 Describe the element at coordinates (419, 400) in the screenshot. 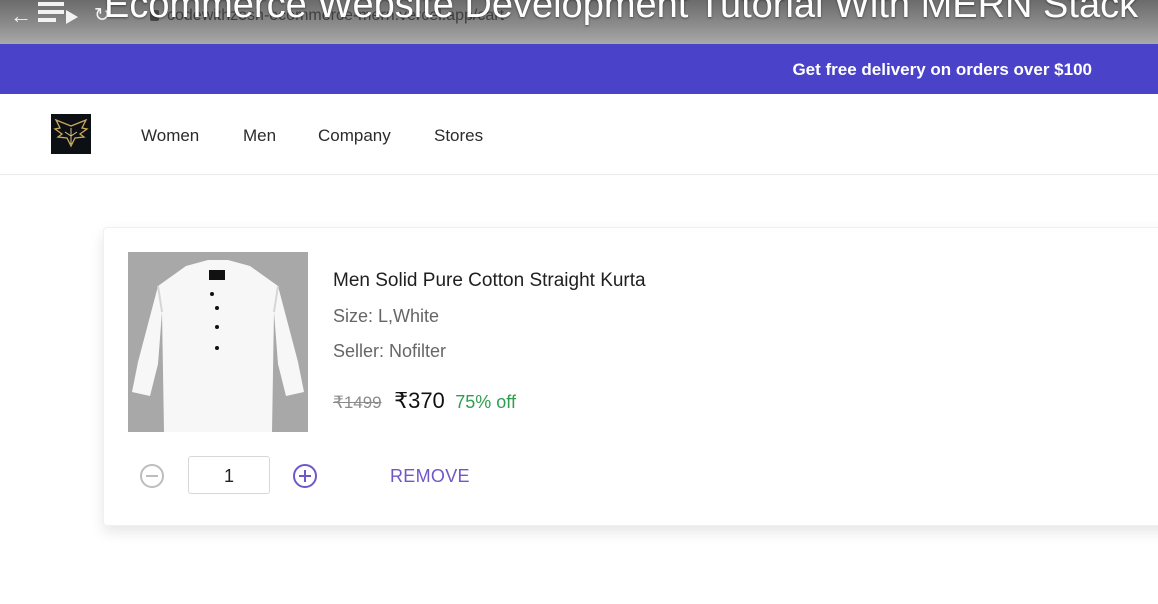

I see `discounted-price: ₹370` at that location.